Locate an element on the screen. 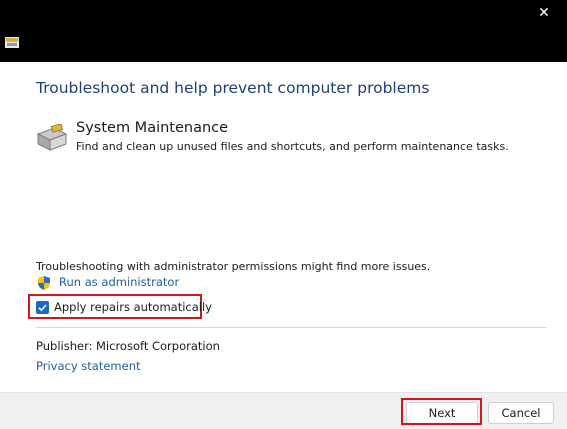 This screenshot has width=567, height=429. publisher-value: Microsoft Corporation is located at coordinates (158, 346).